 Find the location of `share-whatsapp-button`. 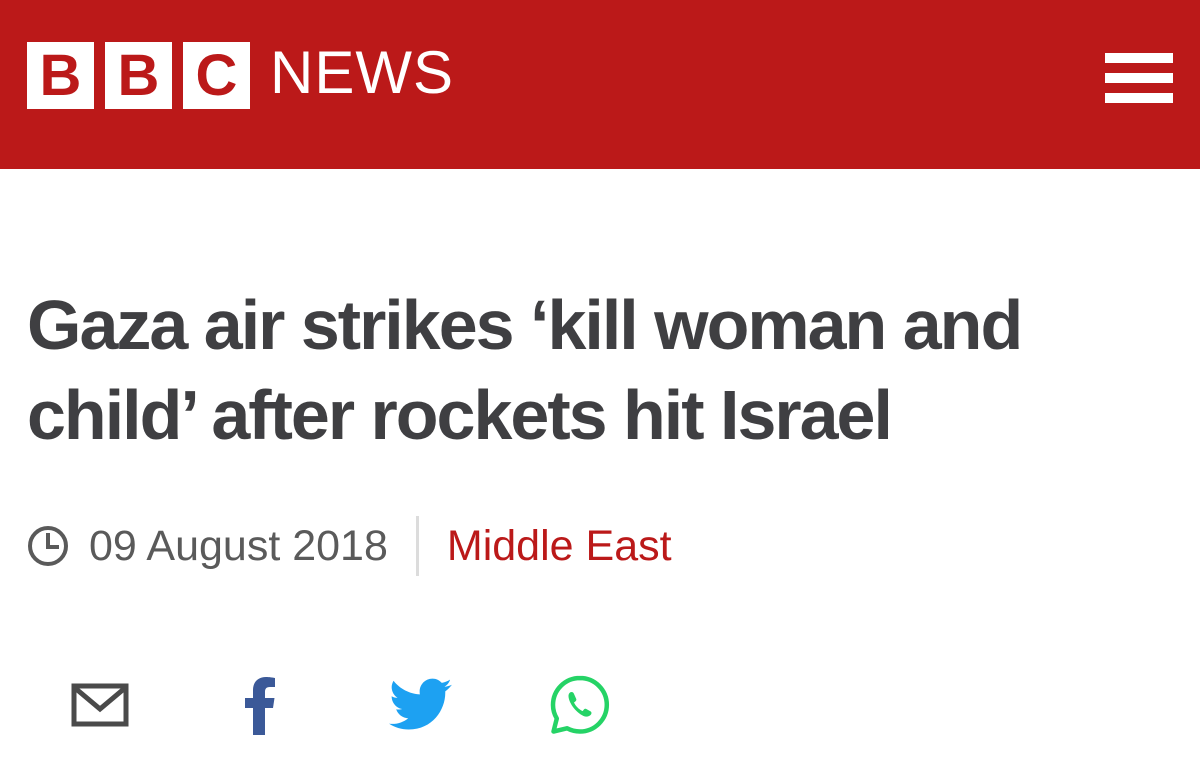

share-whatsapp-button is located at coordinates (580, 705).